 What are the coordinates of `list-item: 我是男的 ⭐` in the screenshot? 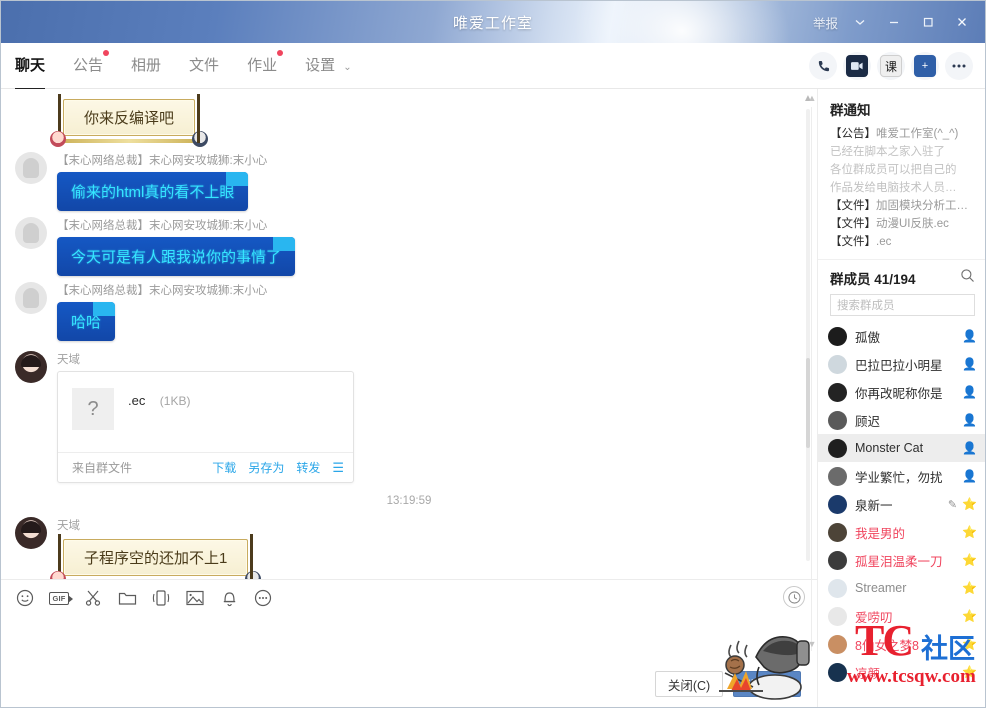 It's located at (901, 532).